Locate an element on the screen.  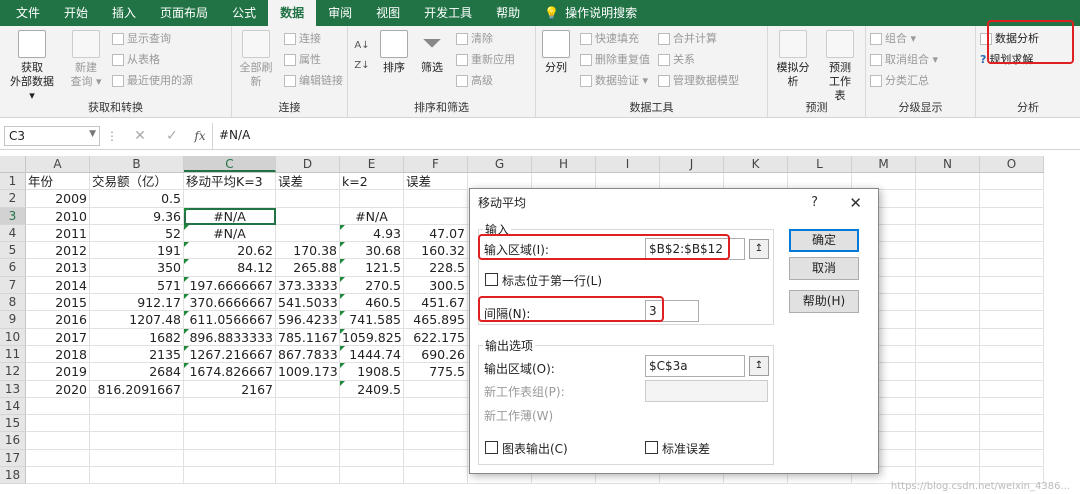
cell-o4 is located at coordinates (1012, 233).